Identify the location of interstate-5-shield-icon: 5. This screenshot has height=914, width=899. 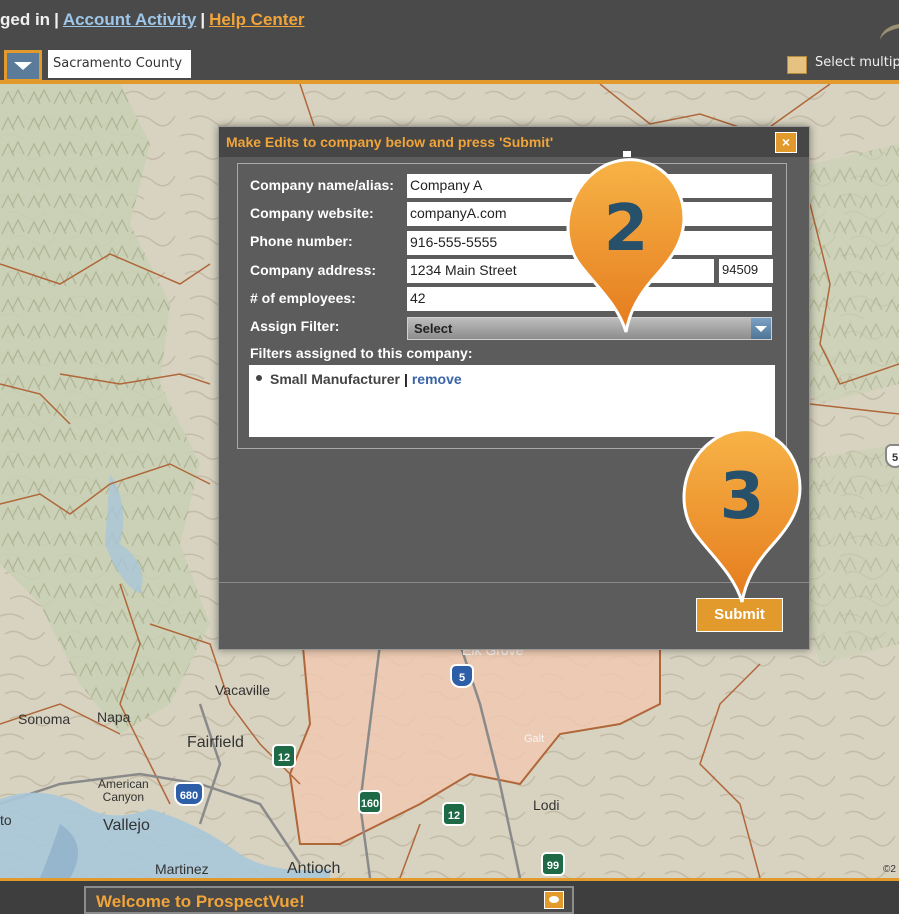
(462, 676).